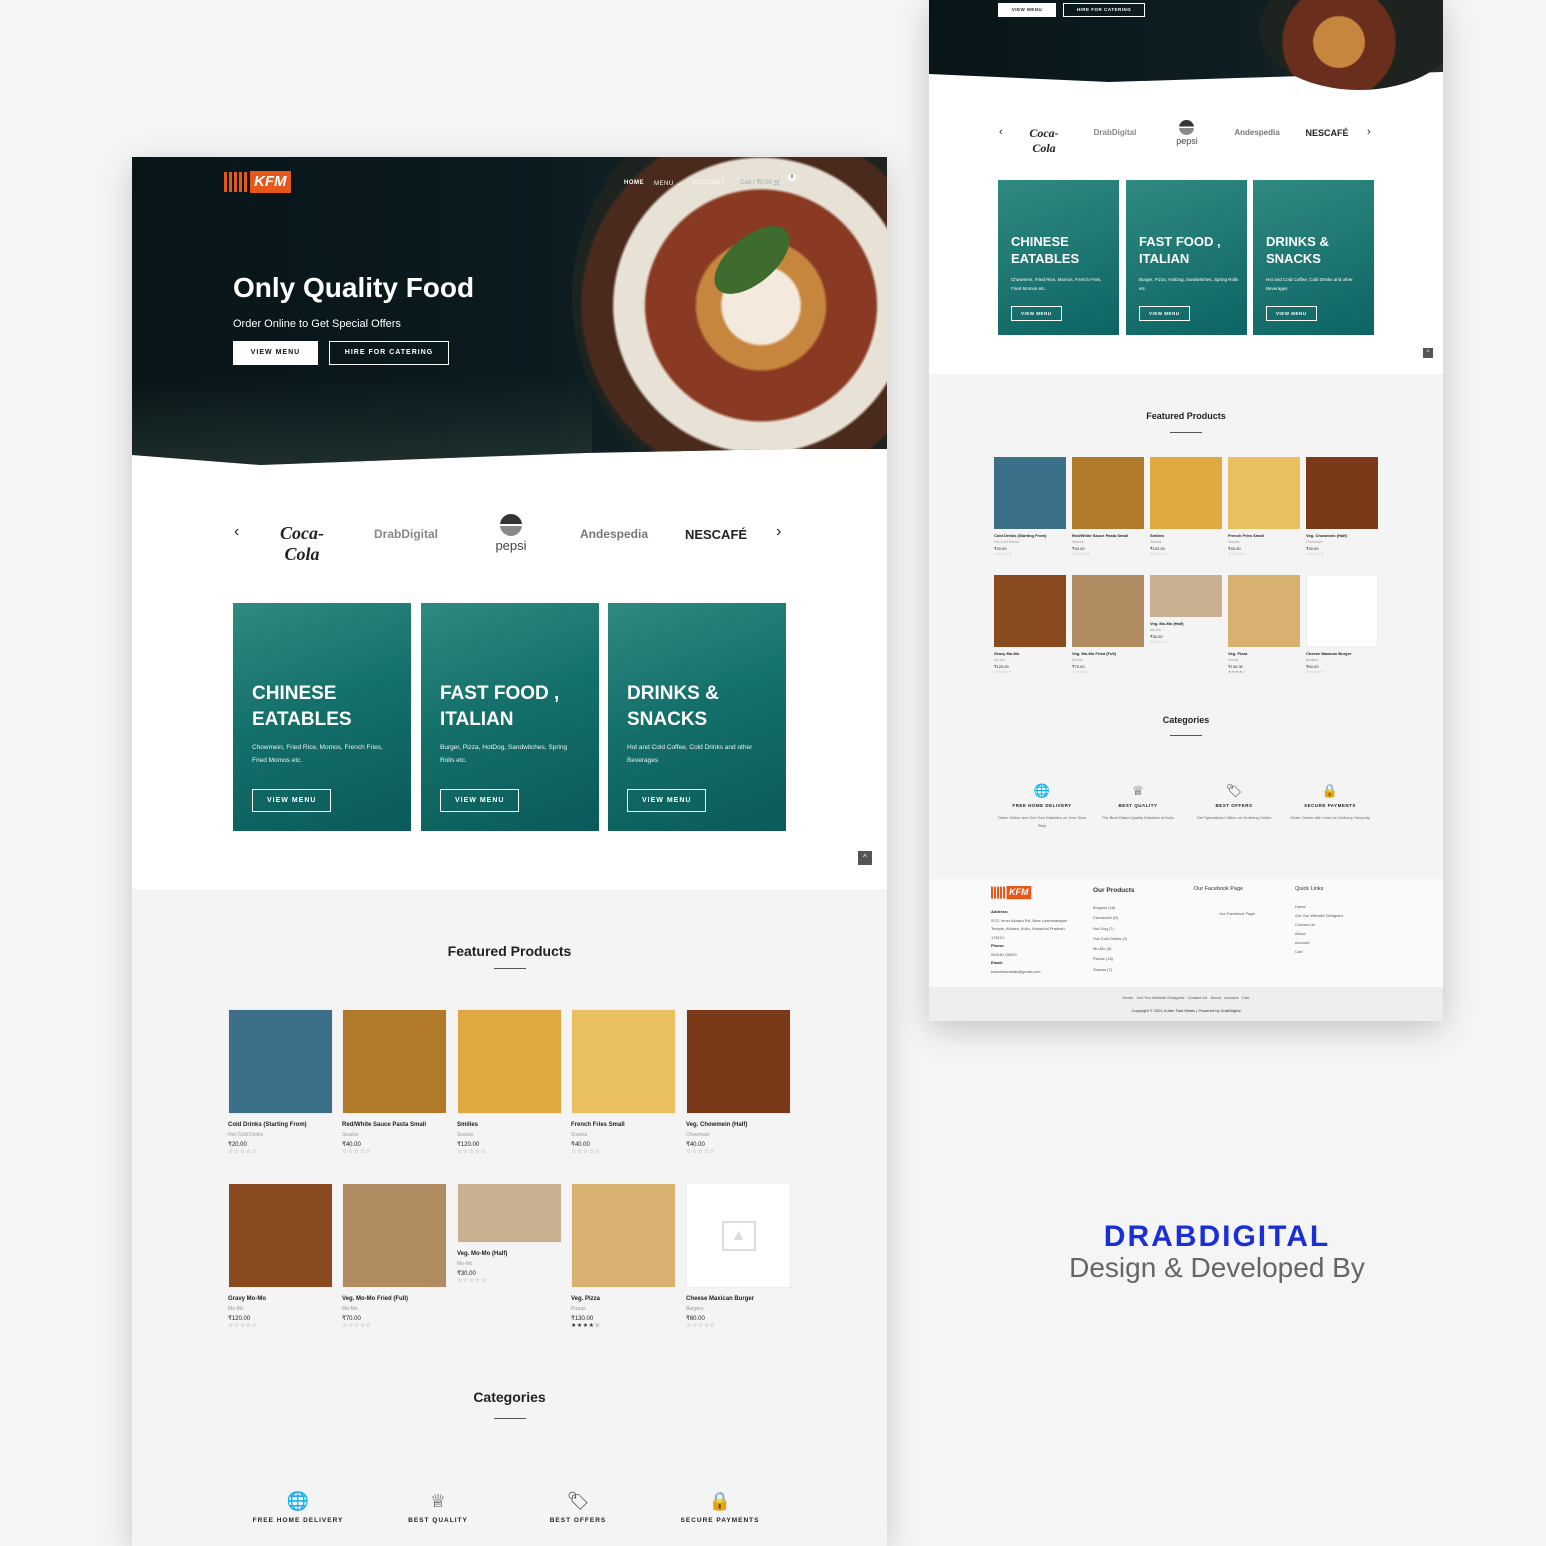 This screenshot has height=1546, width=1546. I want to click on side-product-card: Cheese Maxican Burger Burgers ₹60.00 ☆☆☆☆☆, so click(1342, 625).